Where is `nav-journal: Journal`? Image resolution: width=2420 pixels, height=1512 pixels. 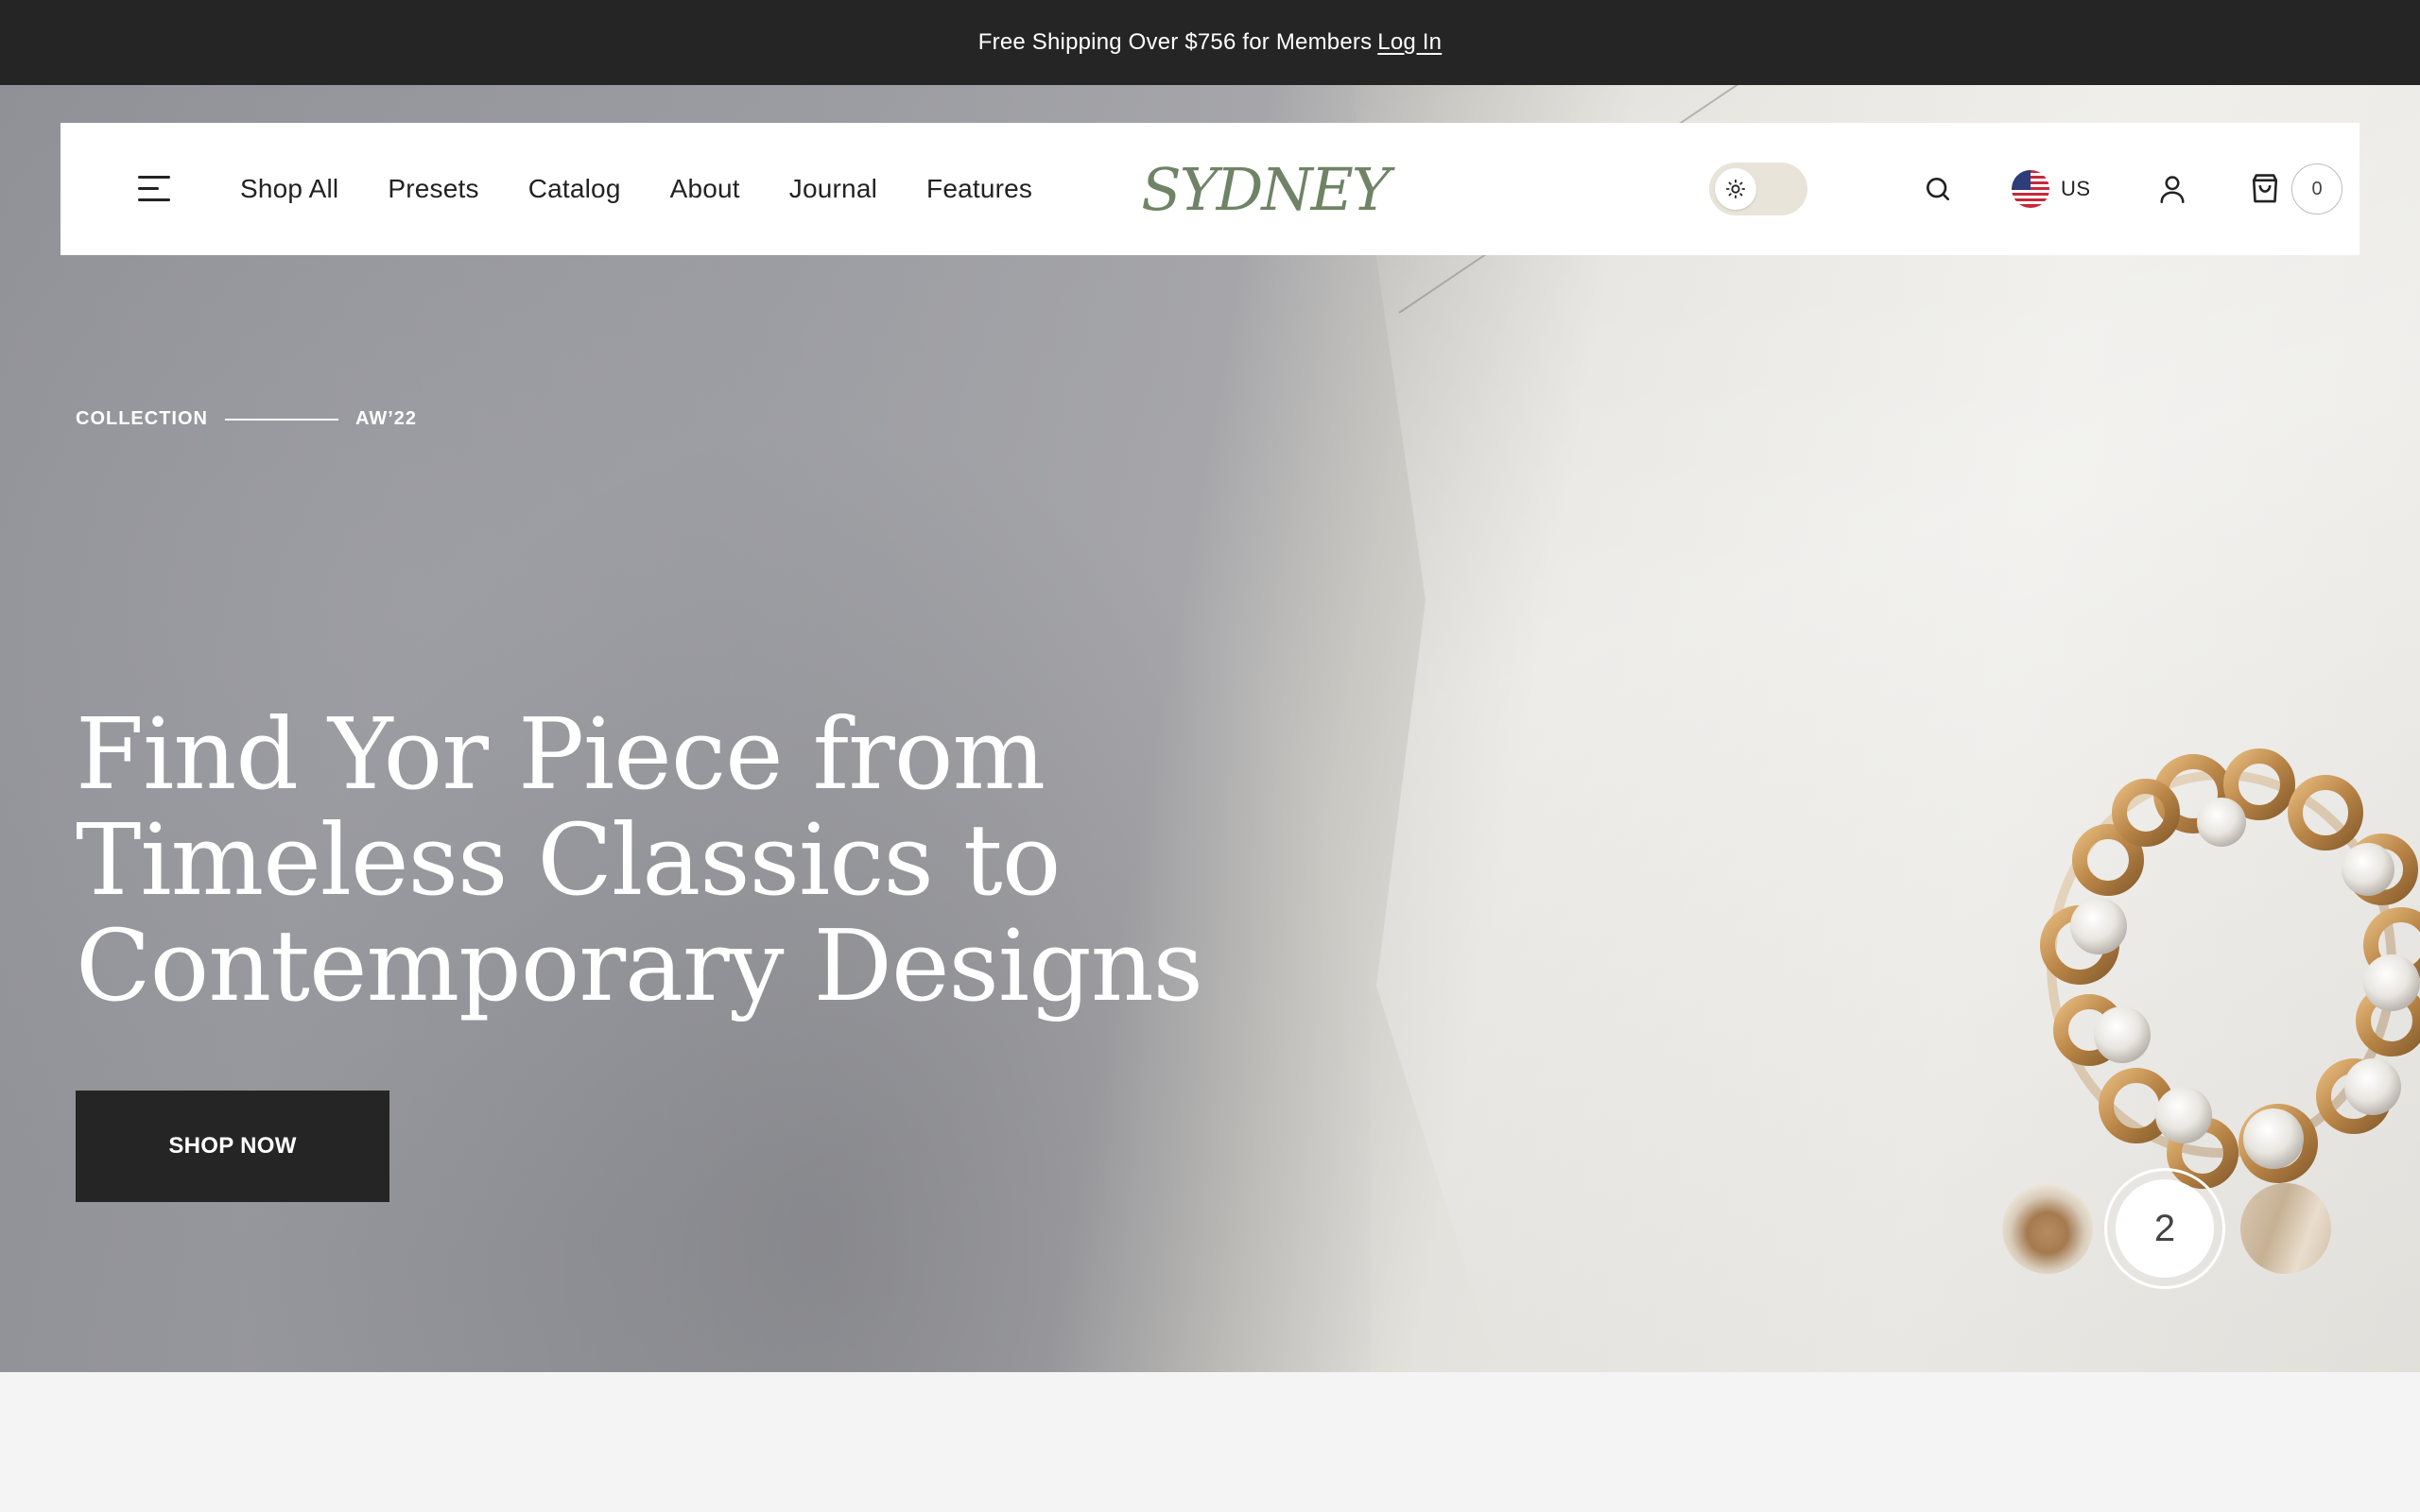 nav-journal: Journal is located at coordinates (833, 189).